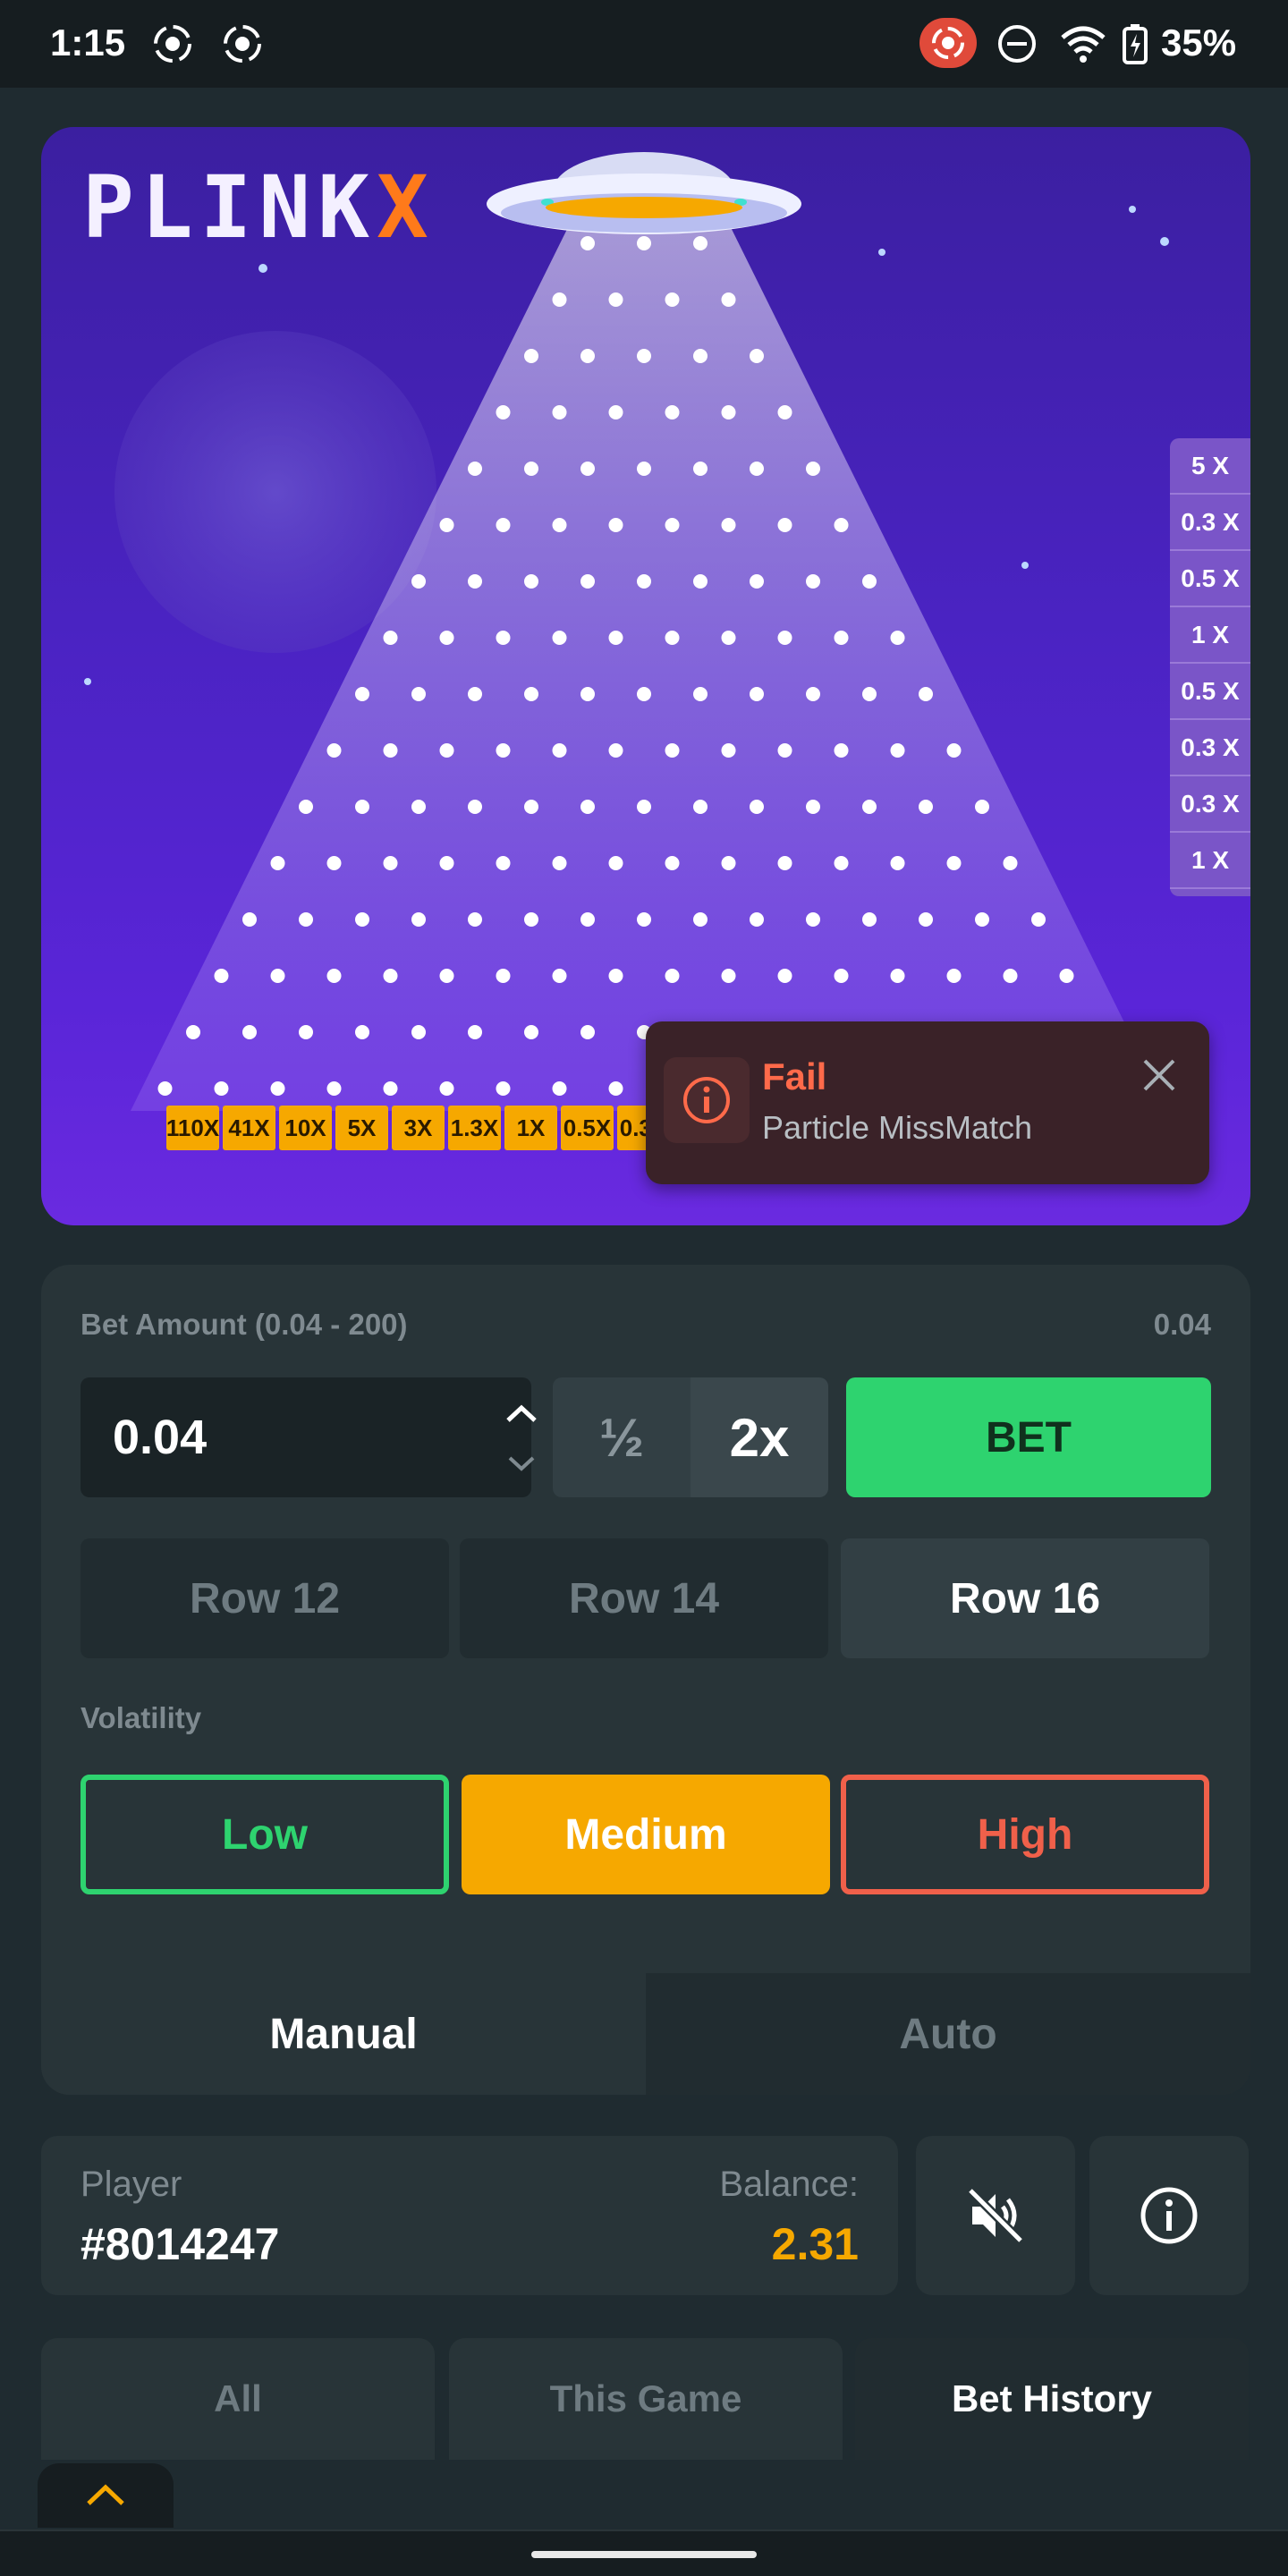  I want to click on volatility-high-button: High, so click(1025, 1834).